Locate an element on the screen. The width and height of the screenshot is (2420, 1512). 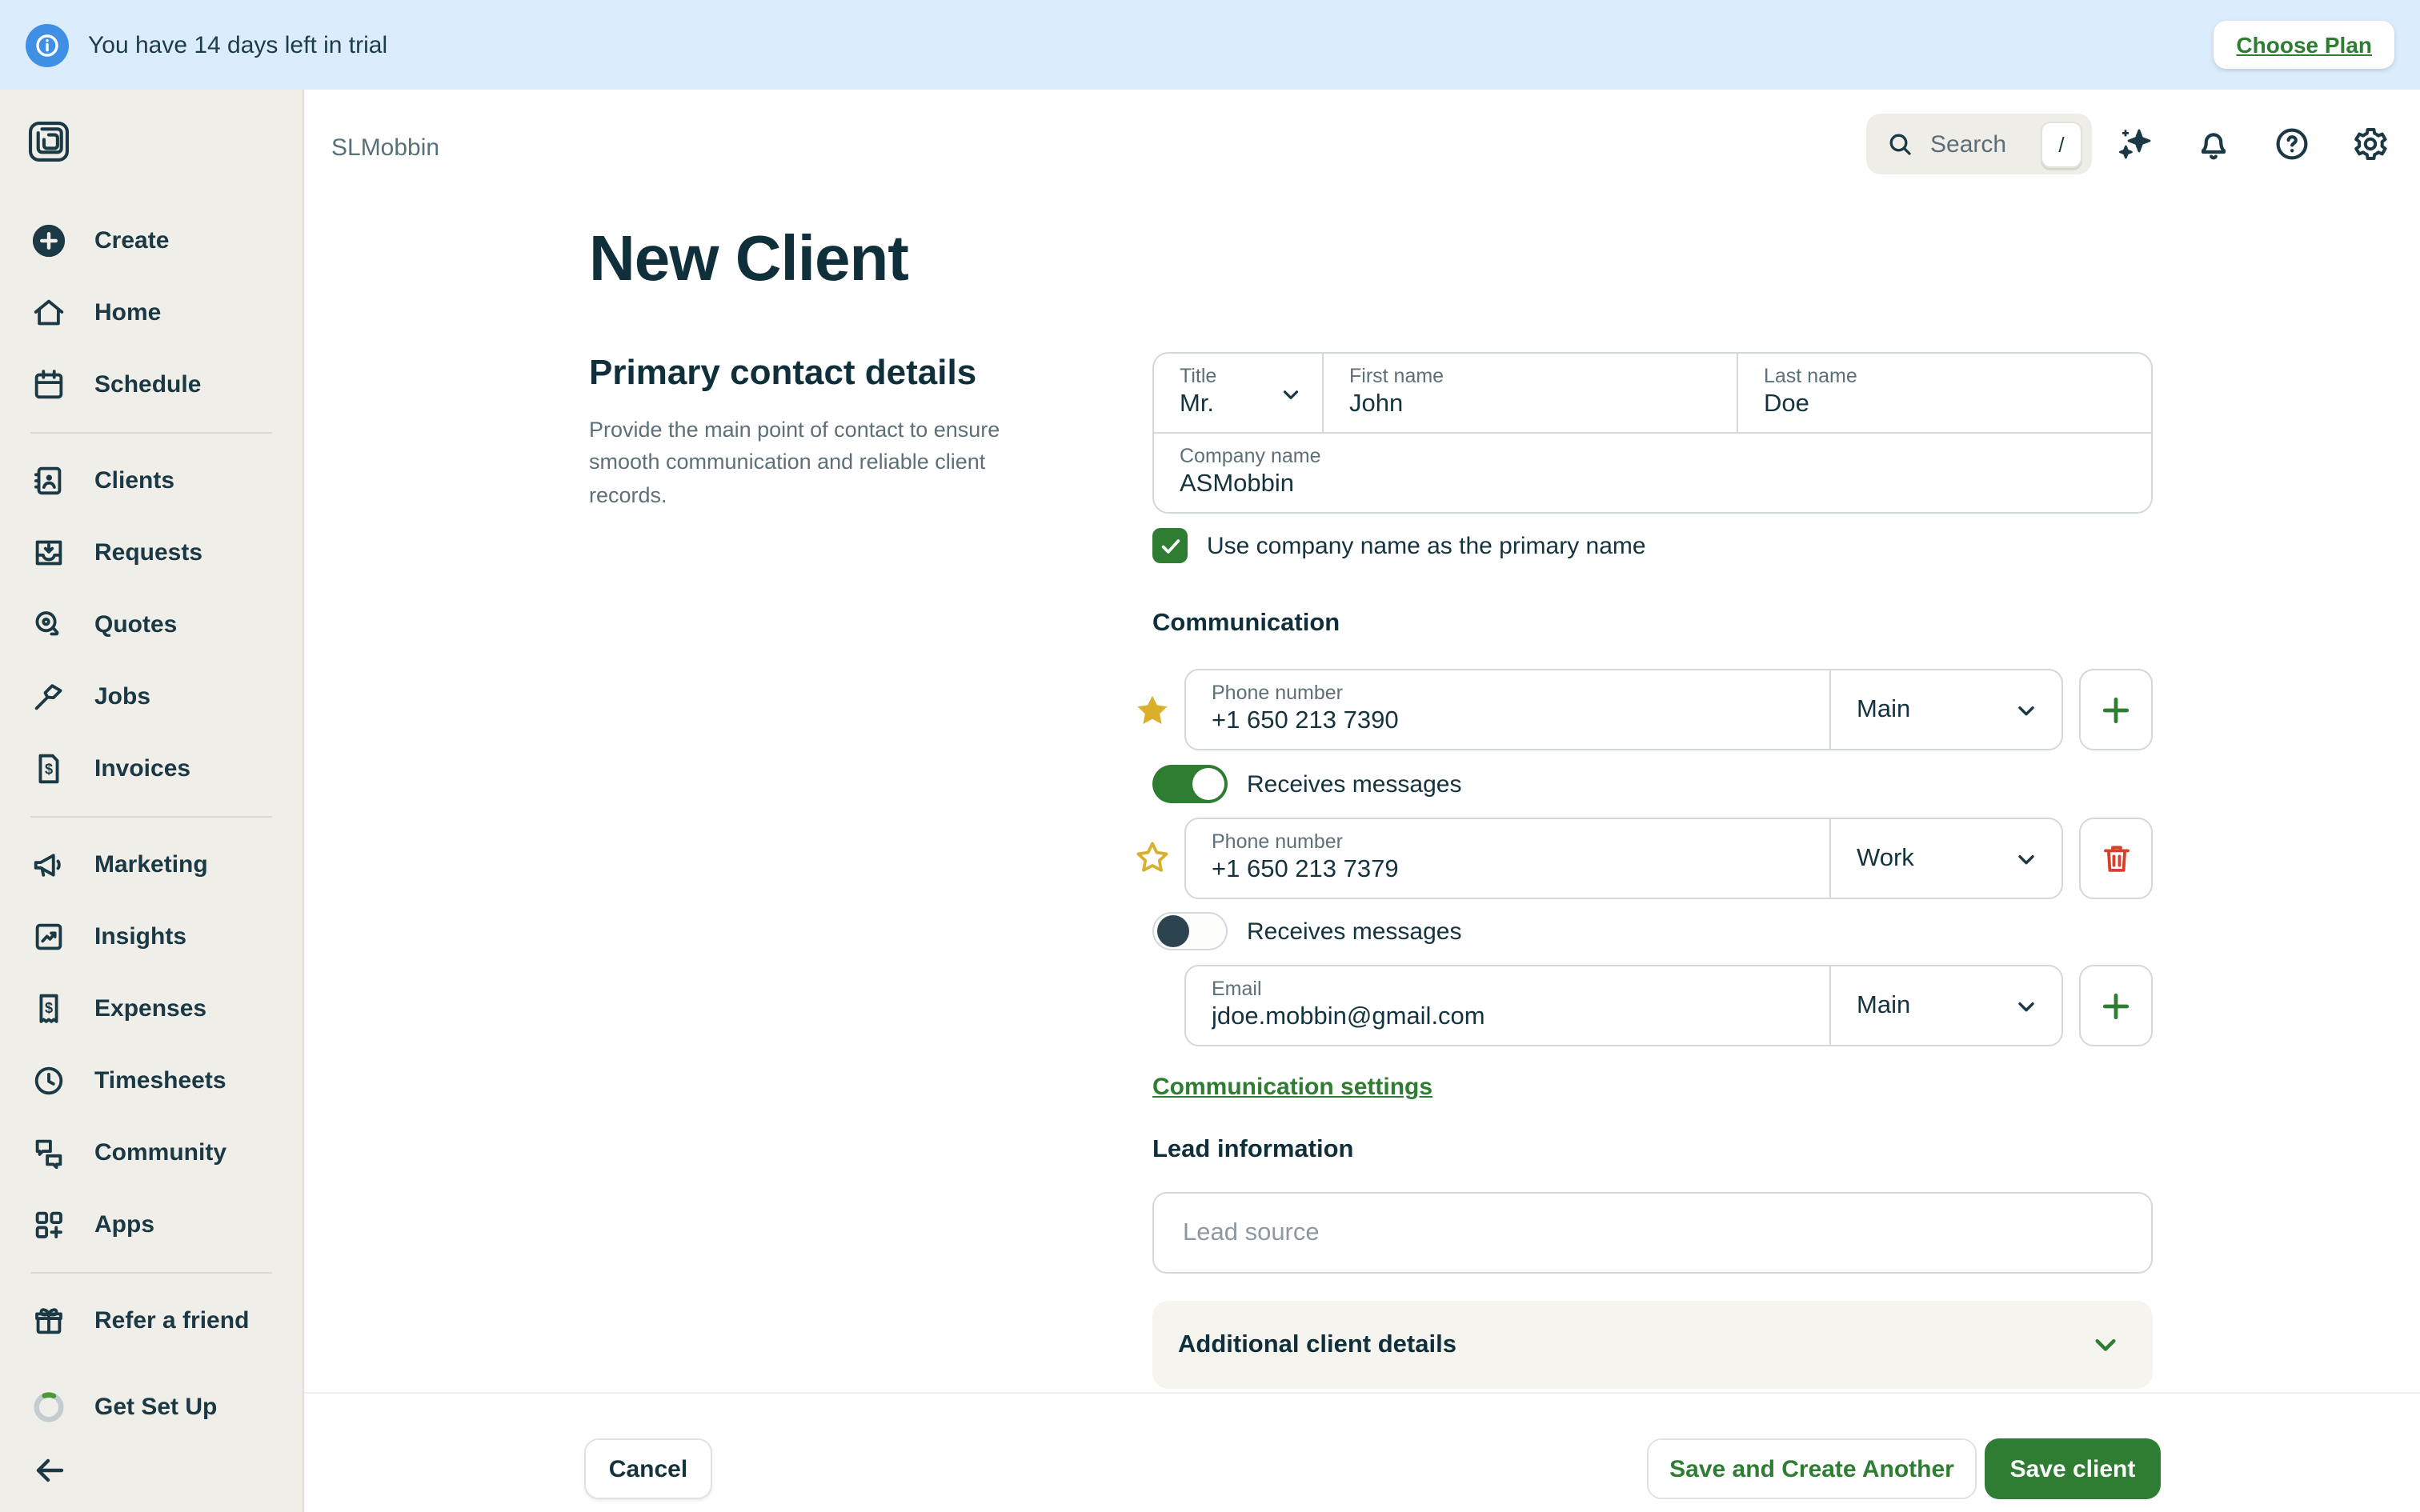
use-company-name-checkbox is located at coordinates (1170, 545).